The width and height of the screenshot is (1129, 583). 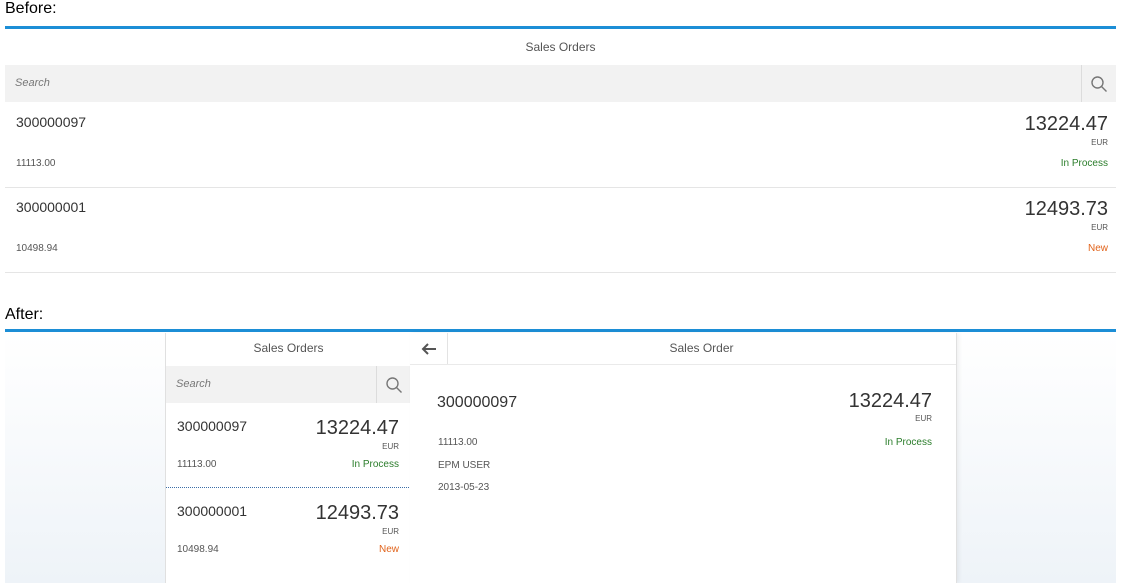 I want to click on list-item: 300000001 12493.73 EUR 10498.94 New, so click(x=288, y=530).